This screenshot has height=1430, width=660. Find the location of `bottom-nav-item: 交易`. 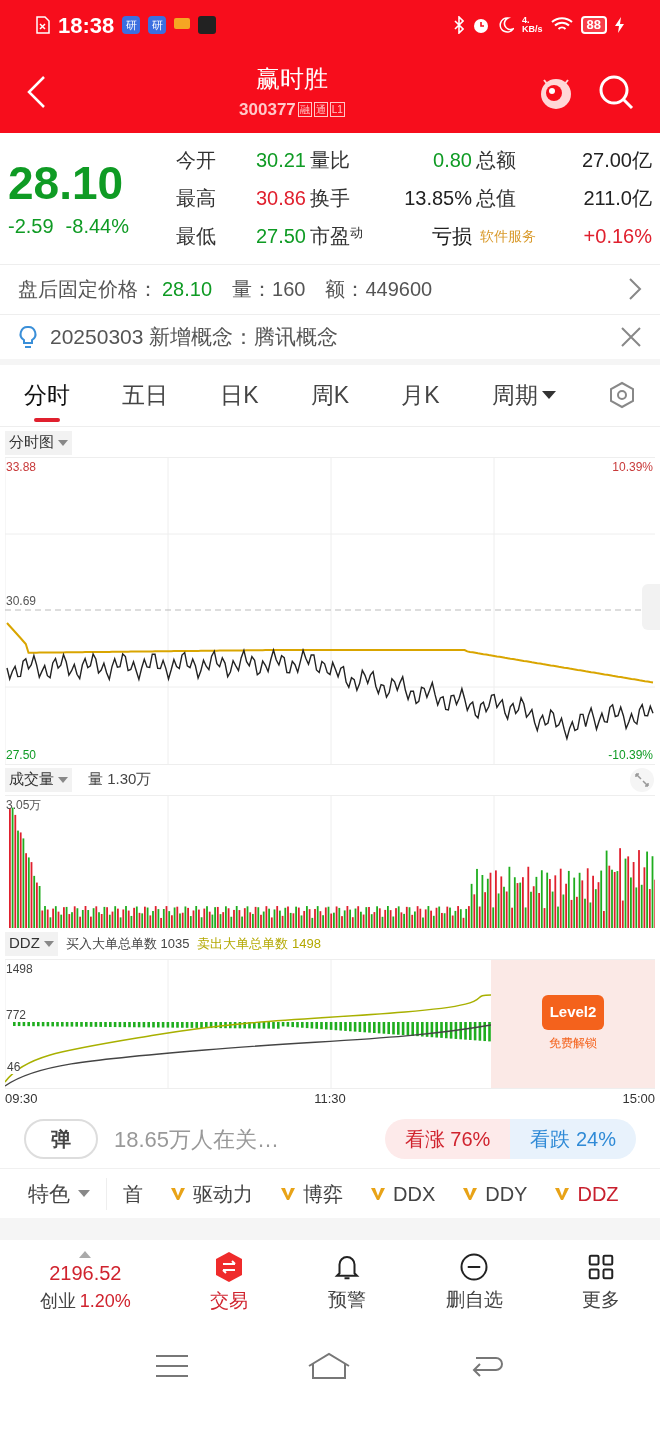

bottom-nav-item: 交易 is located at coordinates (229, 1283).